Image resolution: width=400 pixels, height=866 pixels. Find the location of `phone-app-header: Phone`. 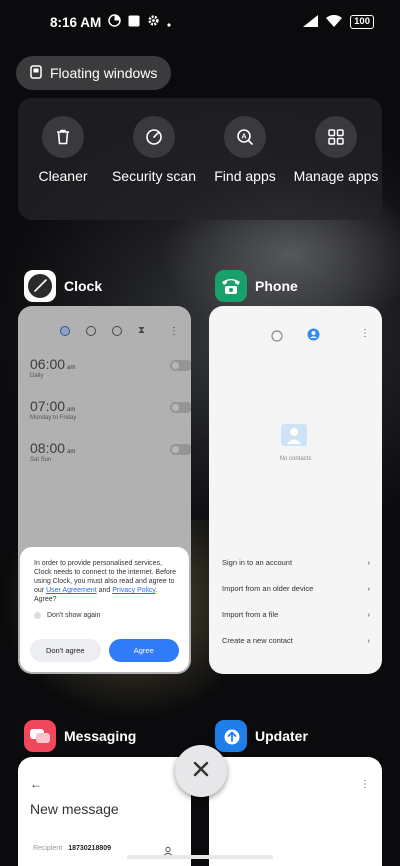

phone-app-header: Phone is located at coordinates (256, 286).